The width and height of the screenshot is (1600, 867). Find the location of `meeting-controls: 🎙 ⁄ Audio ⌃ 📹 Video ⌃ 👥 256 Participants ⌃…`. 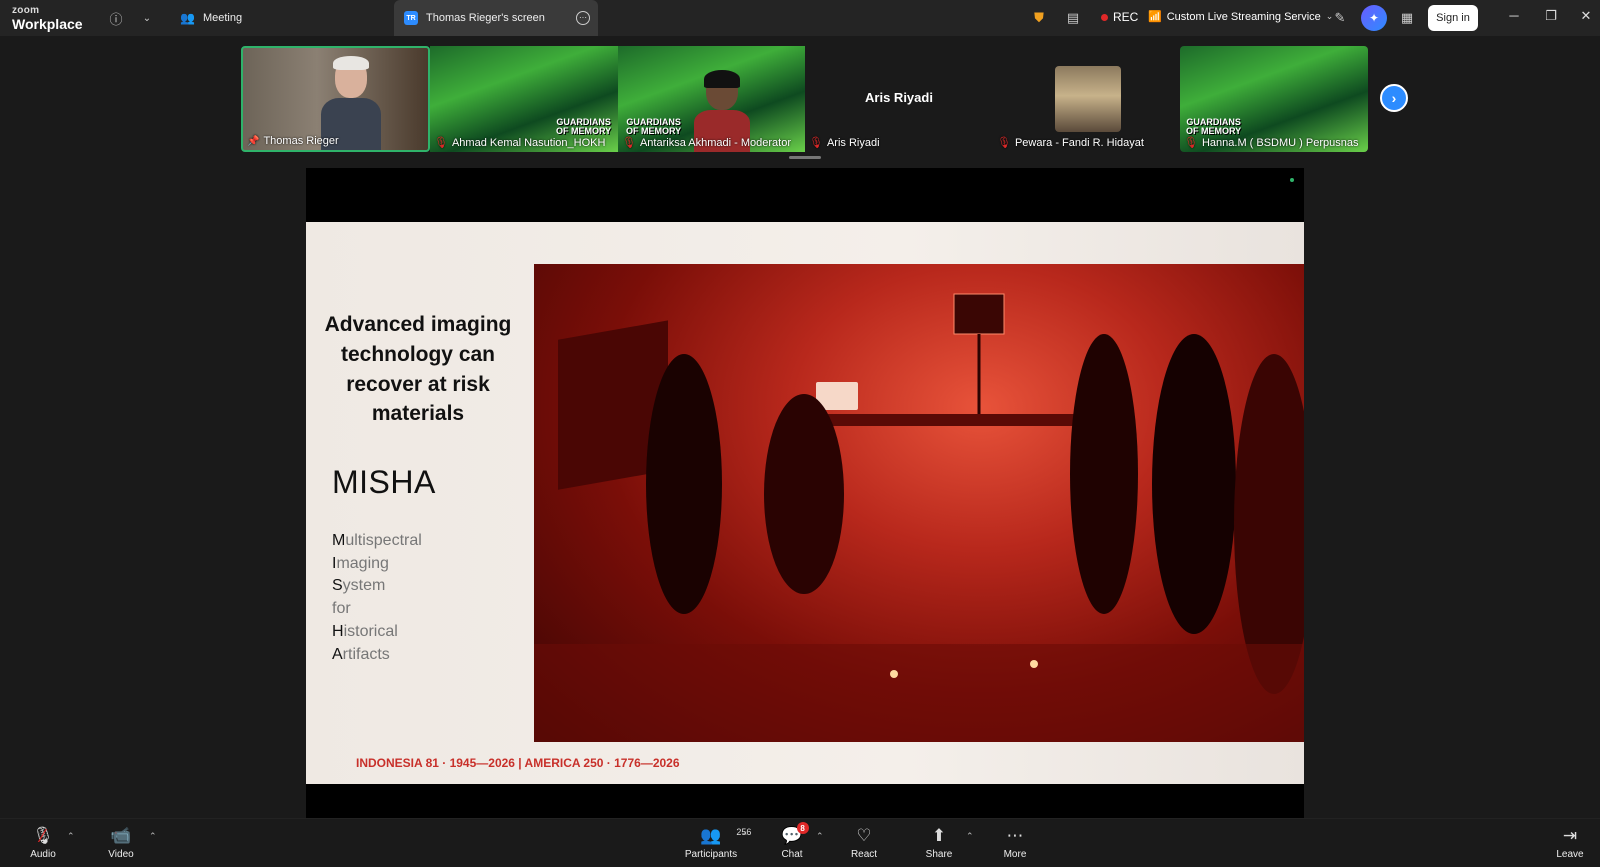

meeting-controls: 🎙 ⁄ Audio ⌃ 📹 Video ⌃ 👥 256 Participants ⌃… is located at coordinates (800, 842).